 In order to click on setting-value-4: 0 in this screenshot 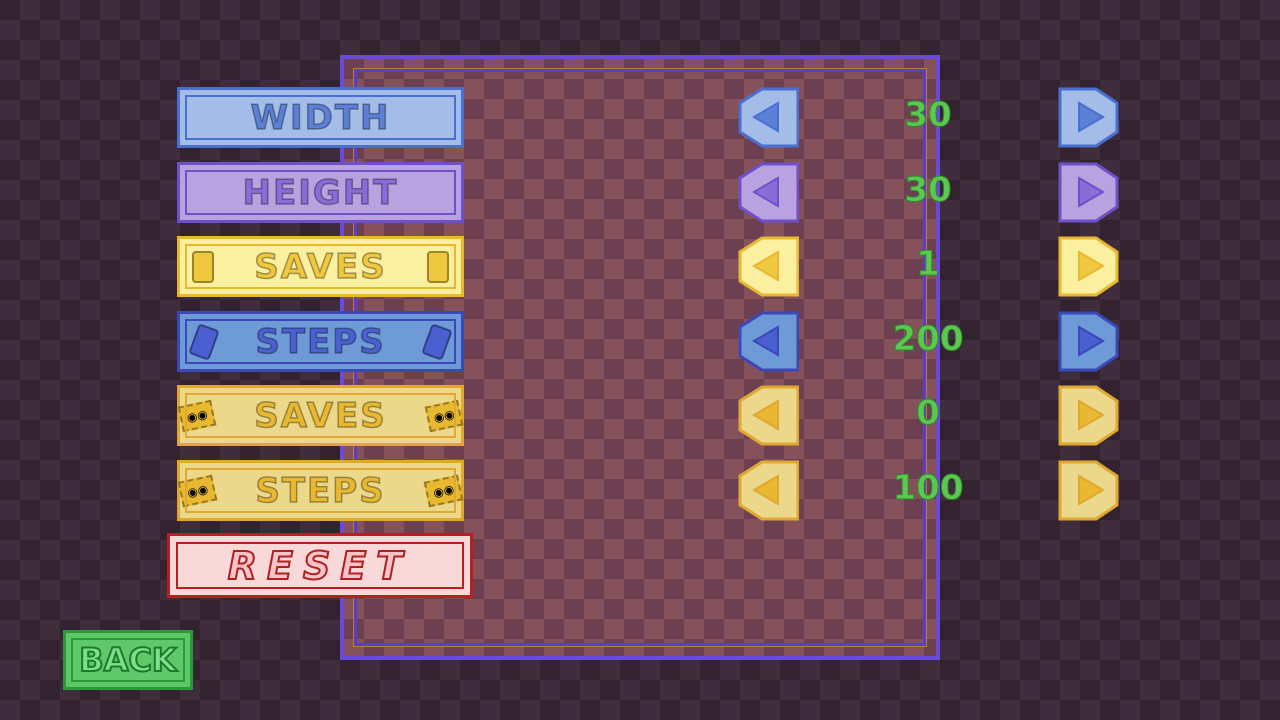, I will do `click(928, 413)`.